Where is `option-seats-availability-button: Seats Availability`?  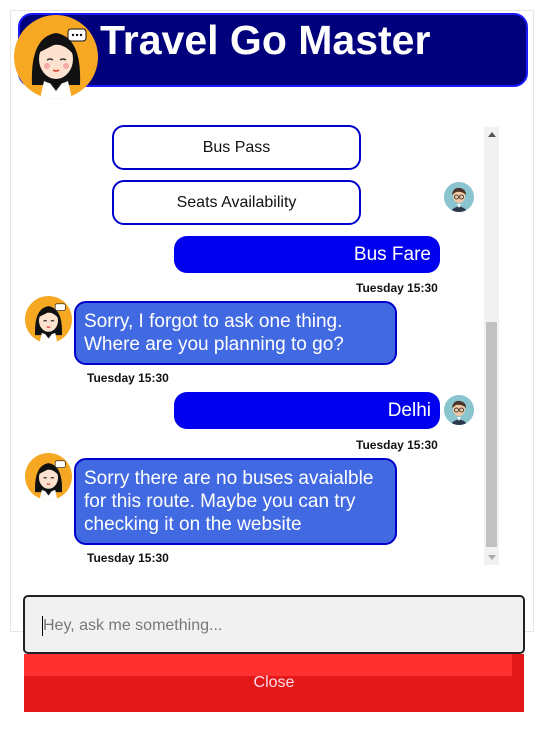 option-seats-availability-button: Seats Availability is located at coordinates (236, 202).